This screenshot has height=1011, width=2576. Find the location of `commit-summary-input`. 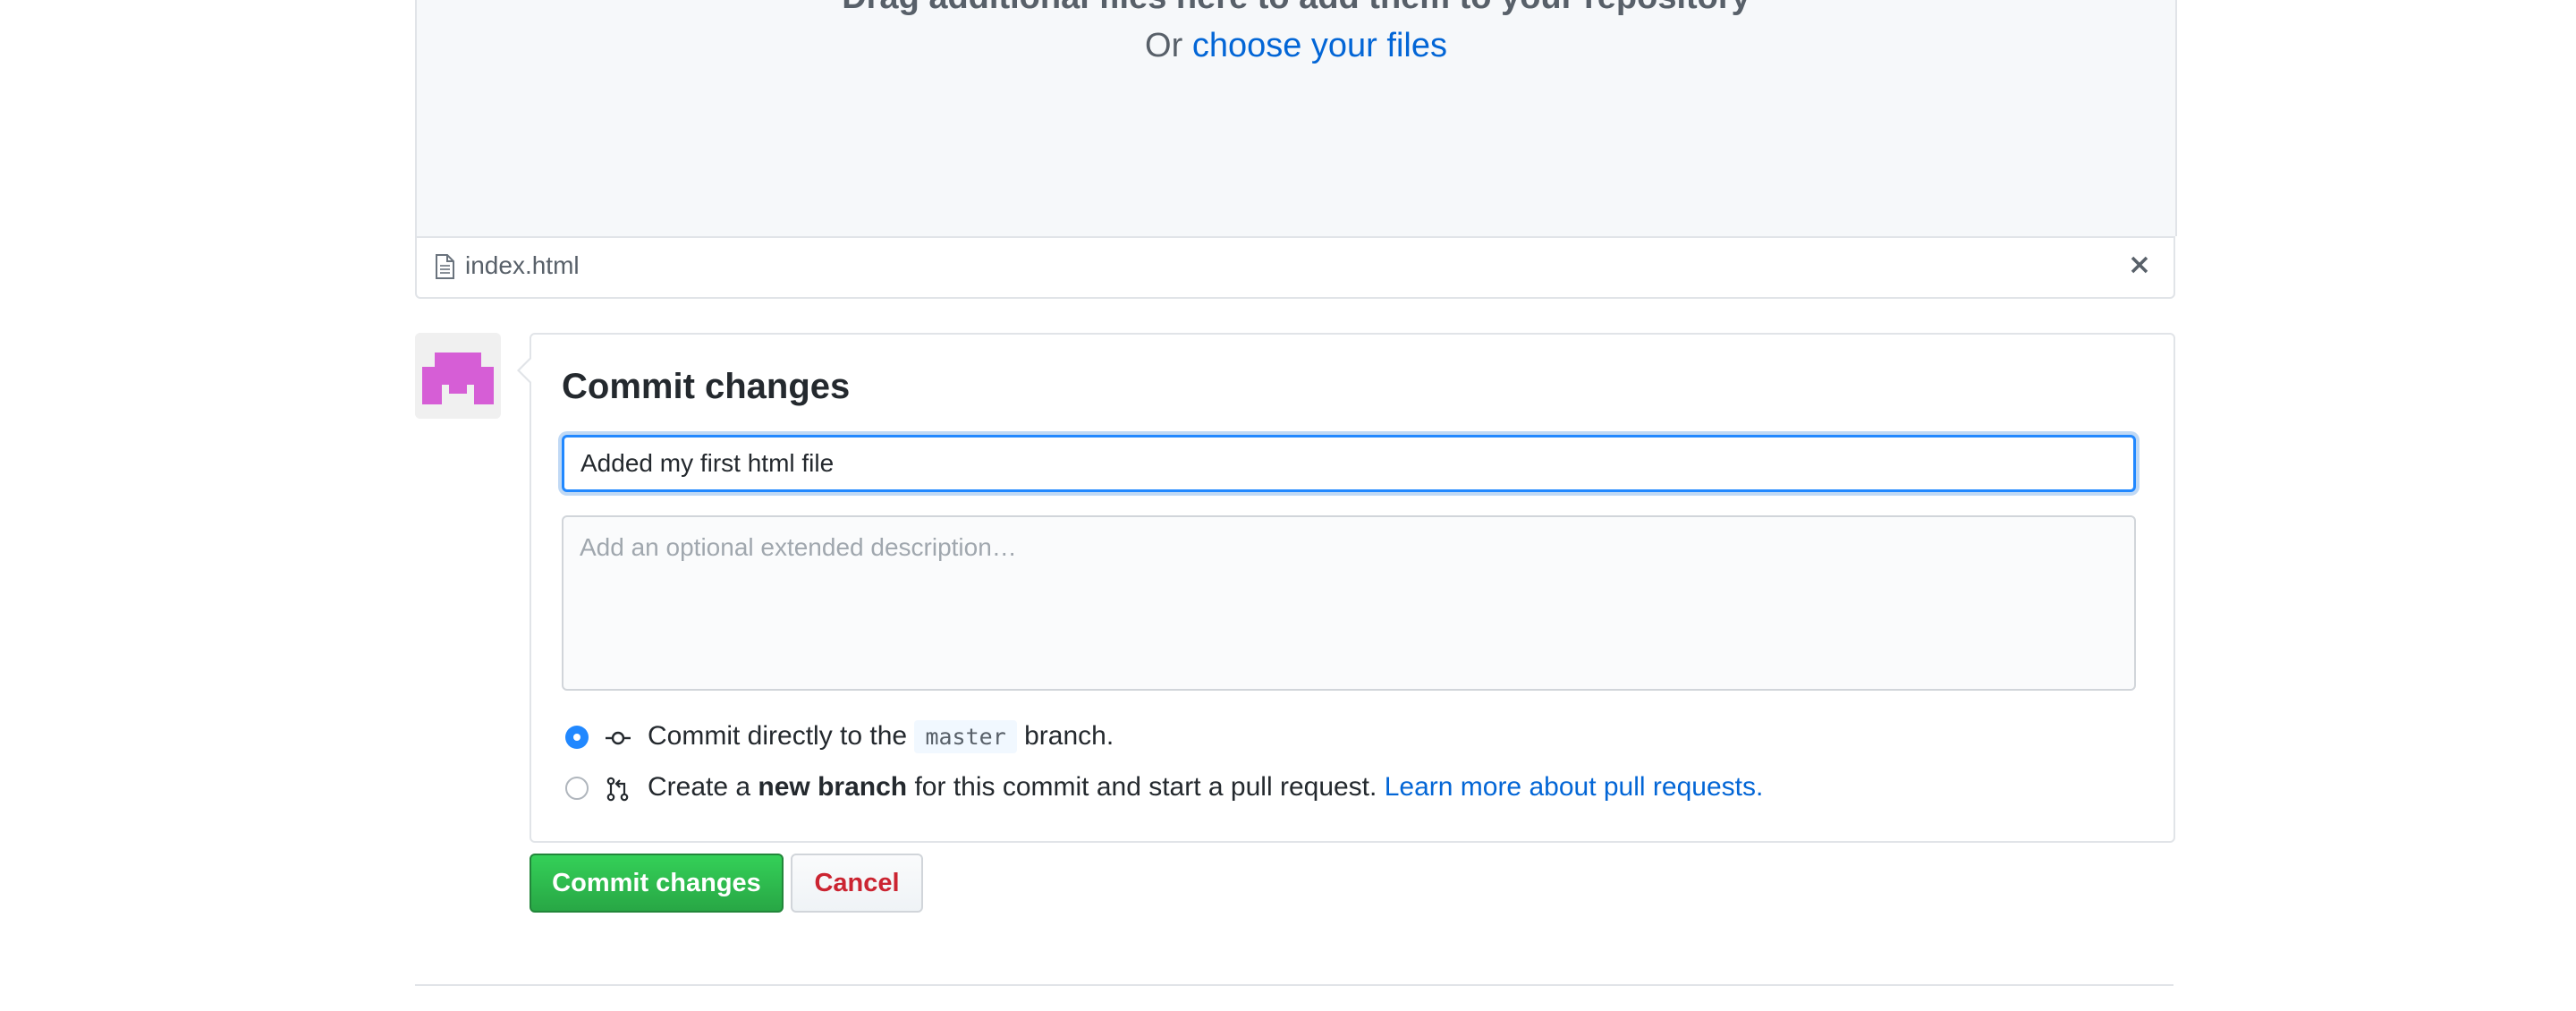

commit-summary-input is located at coordinates (1349, 464).